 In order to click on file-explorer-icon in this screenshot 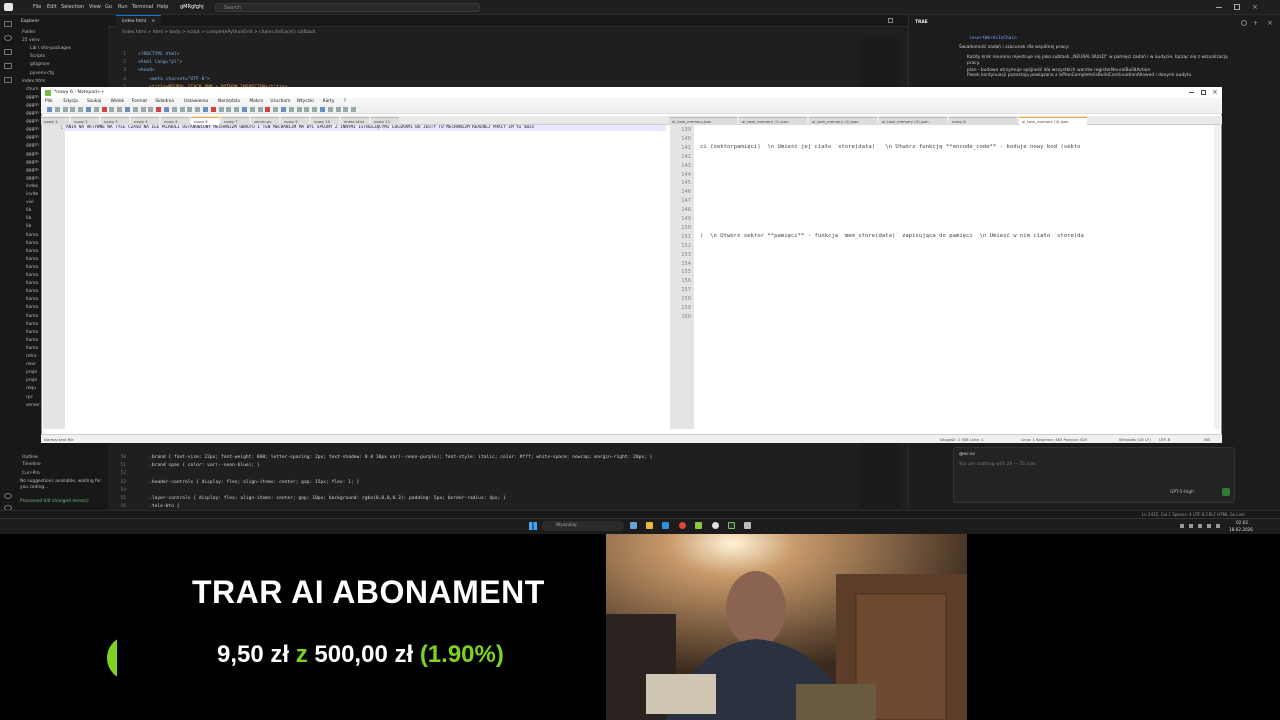, I will do `click(649, 525)`.